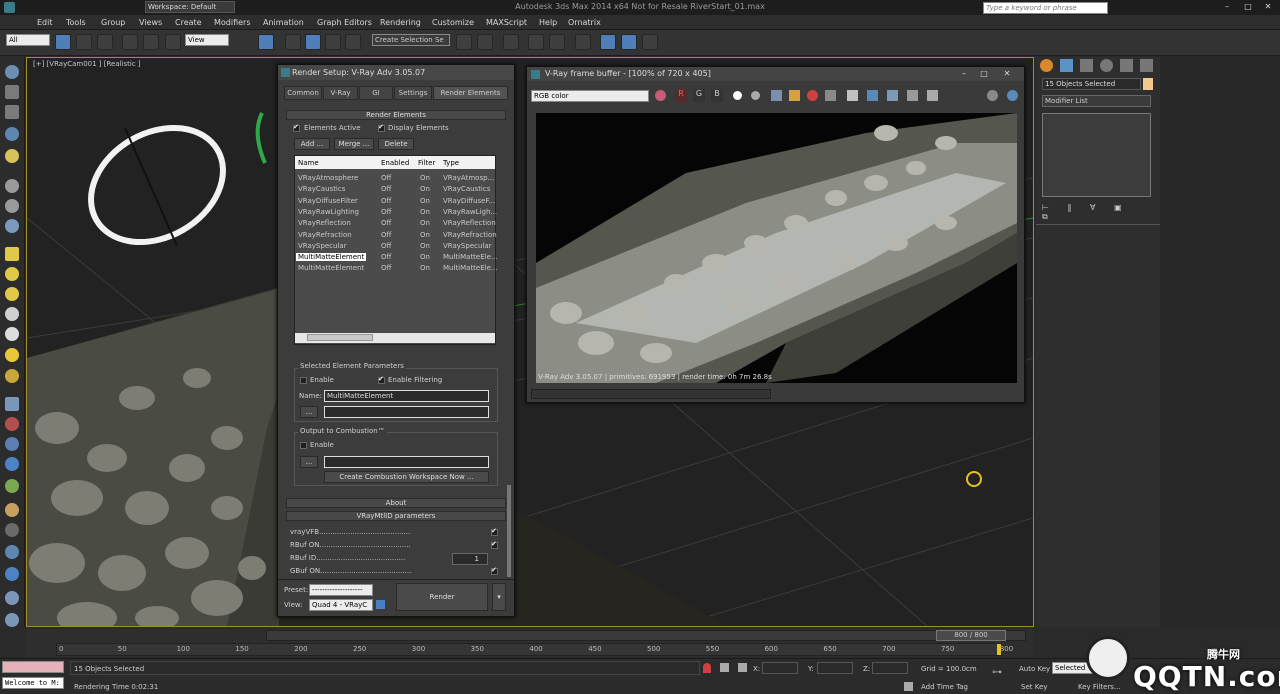  What do you see at coordinates (400, 22) in the screenshot?
I see `menu-rendering: Rendering` at bounding box center [400, 22].